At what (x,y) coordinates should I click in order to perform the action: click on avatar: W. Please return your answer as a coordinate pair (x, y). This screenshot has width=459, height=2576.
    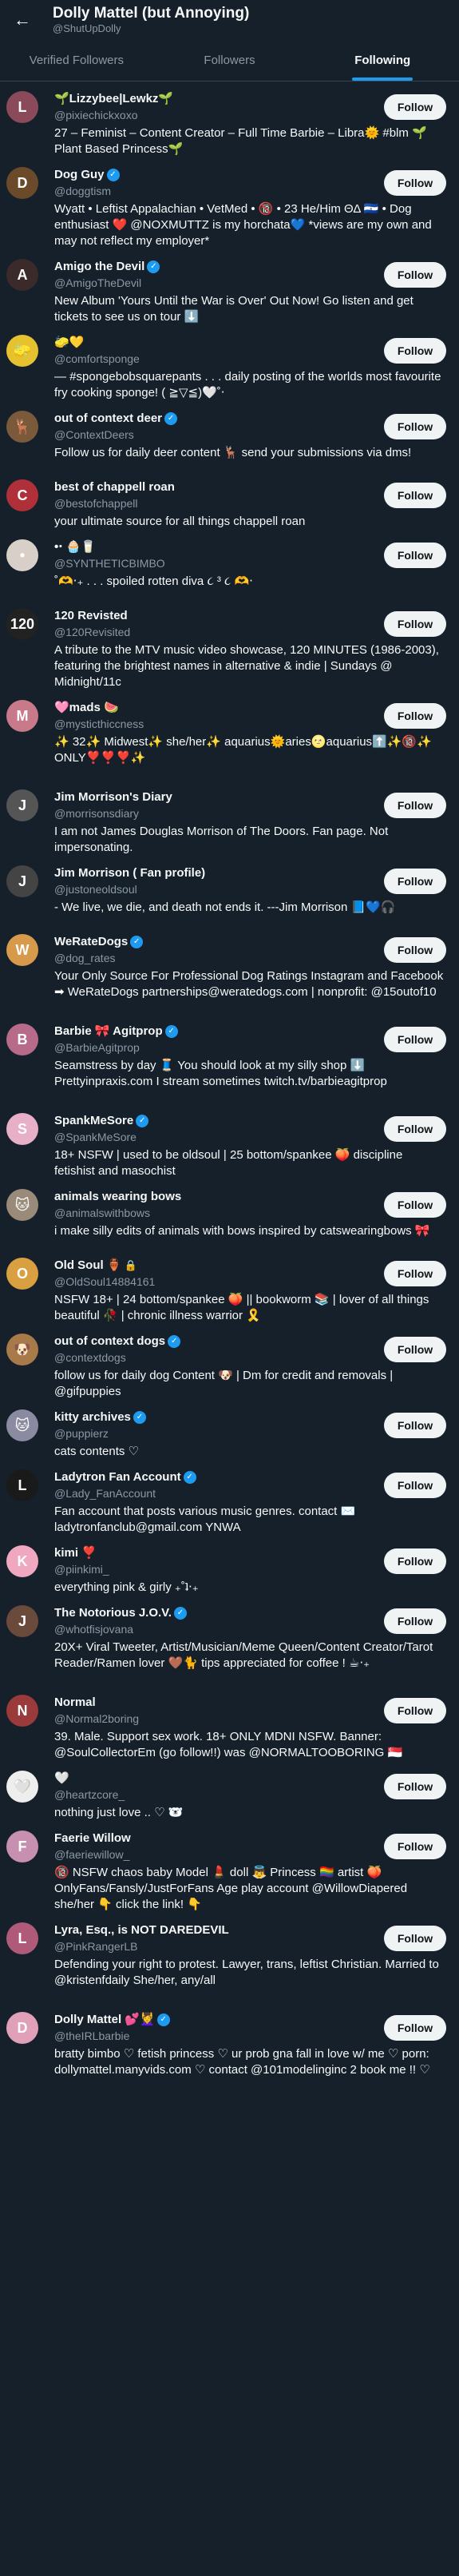
    Looking at the image, I should click on (22, 950).